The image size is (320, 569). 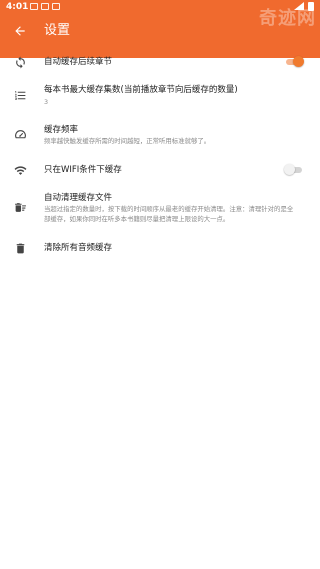 What do you see at coordinates (20, 62) in the screenshot?
I see `sync-icon` at bounding box center [20, 62].